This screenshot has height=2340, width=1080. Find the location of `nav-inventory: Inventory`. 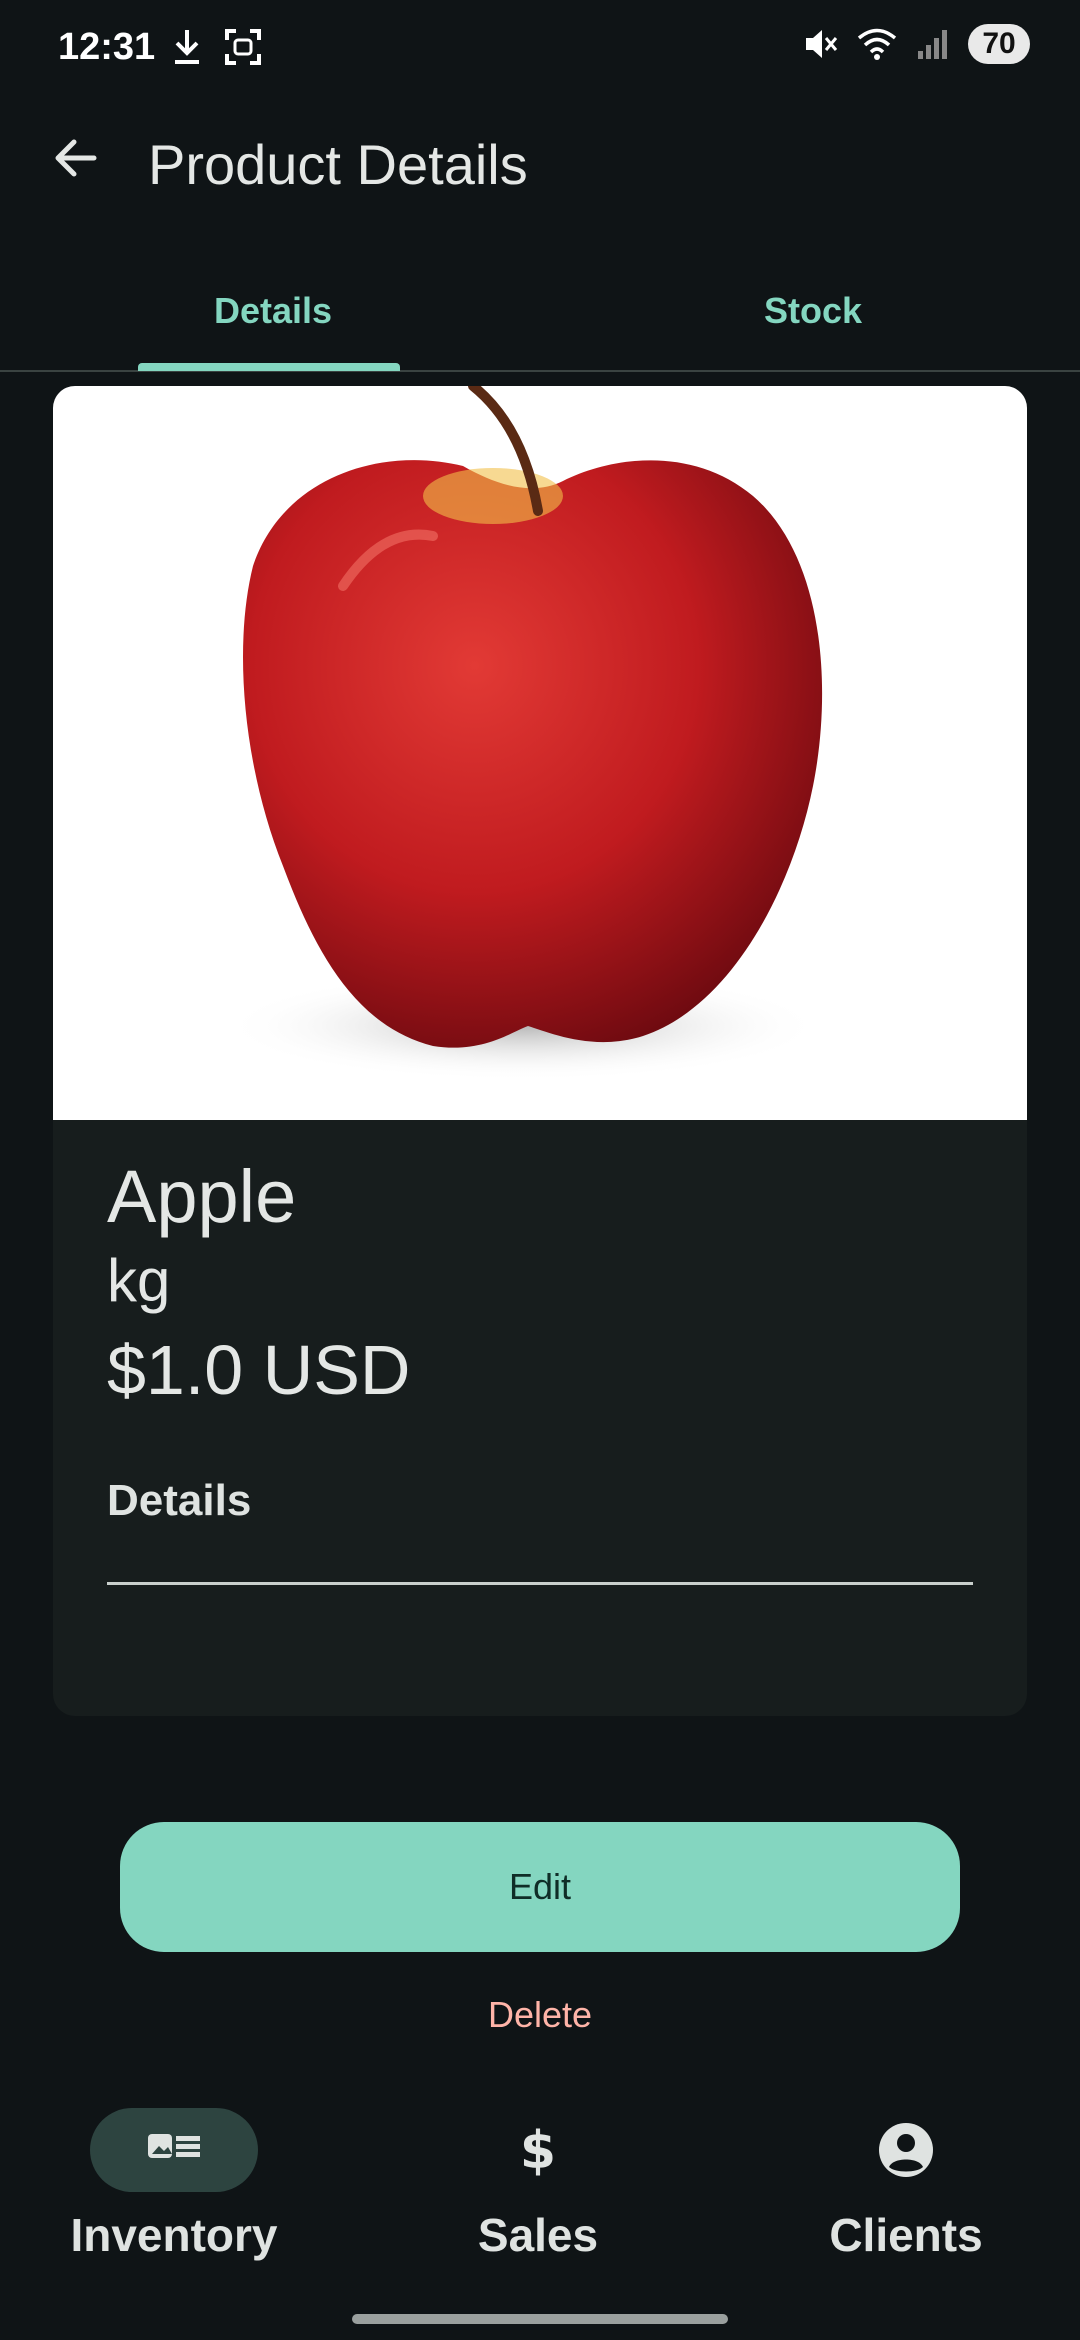

nav-inventory: Inventory is located at coordinates (180, 2193).